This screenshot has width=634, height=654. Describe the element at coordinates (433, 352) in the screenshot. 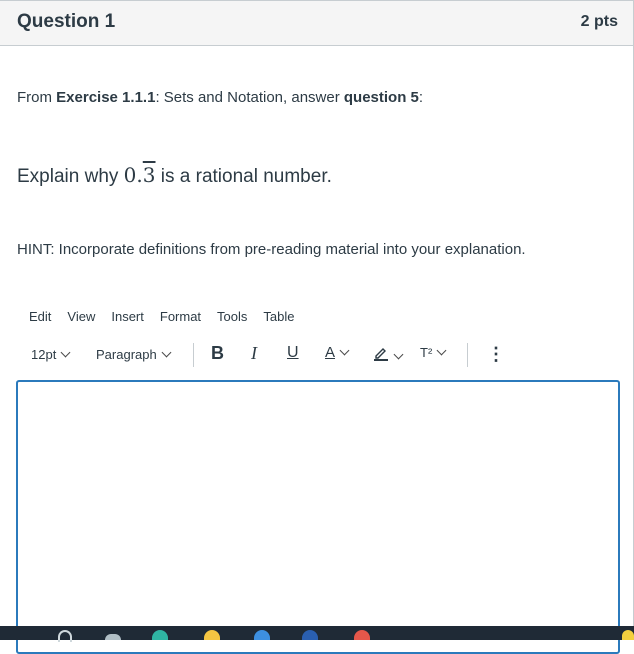

I see `superscript-button: T²` at that location.